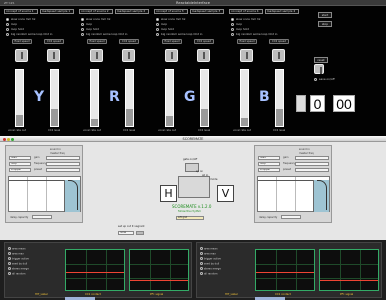 This screenshot has height=300, width=386. What do you see at coordinates (57, 11) in the screenshot?
I see `loadspeed-select: loadspeed sample 1` at bounding box center [57, 11].